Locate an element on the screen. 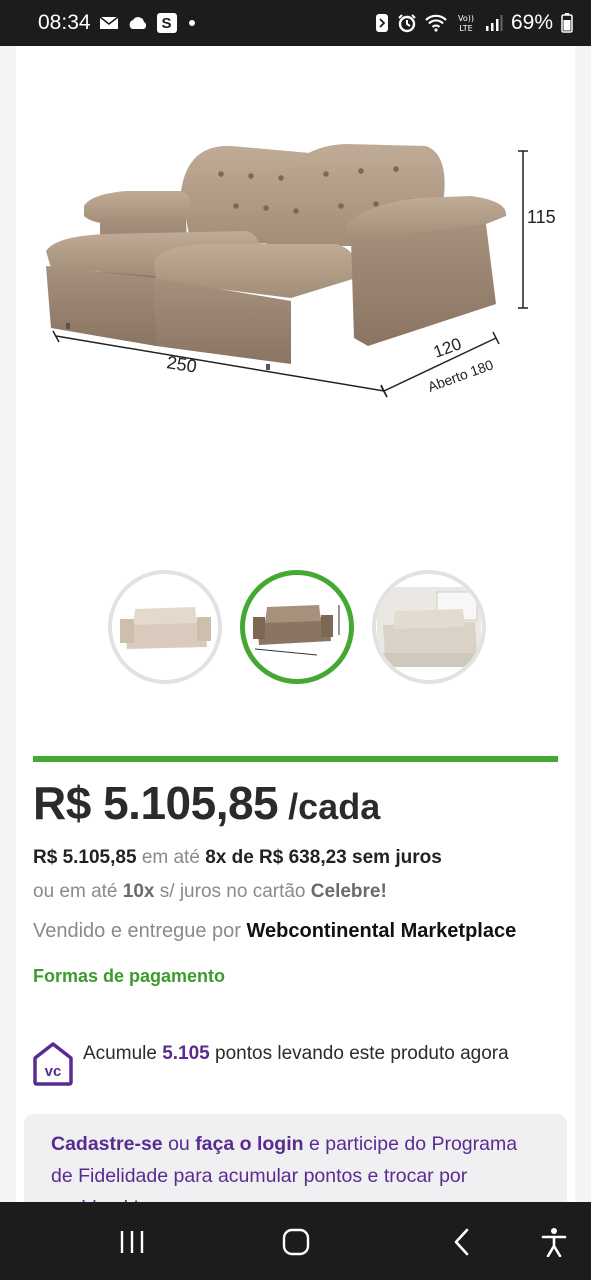 This screenshot has height=1280, width=591. svg-text: Vo)) is located at coordinates (466, 18).